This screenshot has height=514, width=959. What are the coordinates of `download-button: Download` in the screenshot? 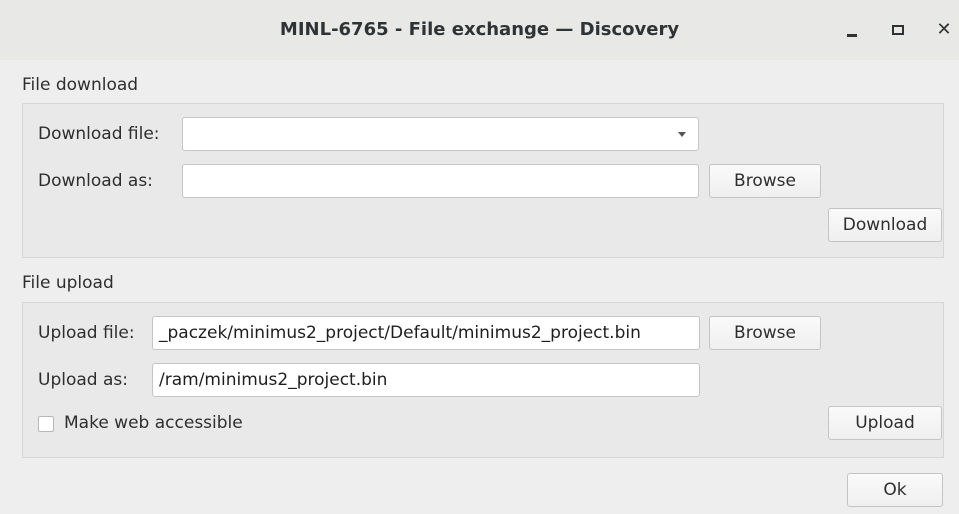 It's located at (885, 225).